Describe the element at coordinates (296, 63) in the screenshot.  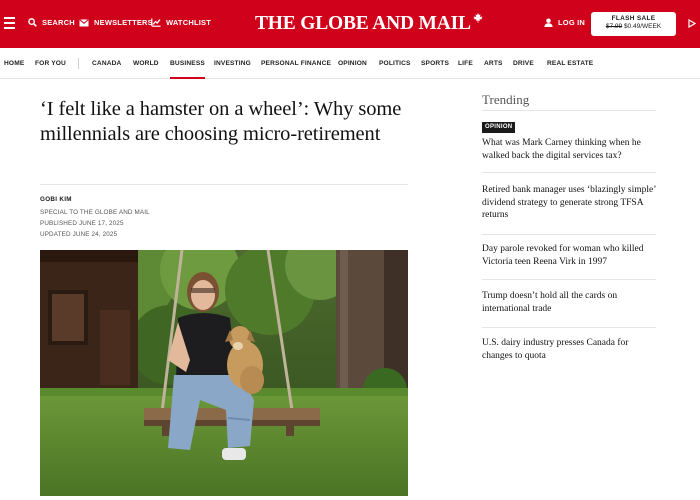
I see `nav-personal-finance: PERSONAL FINANCE` at that location.